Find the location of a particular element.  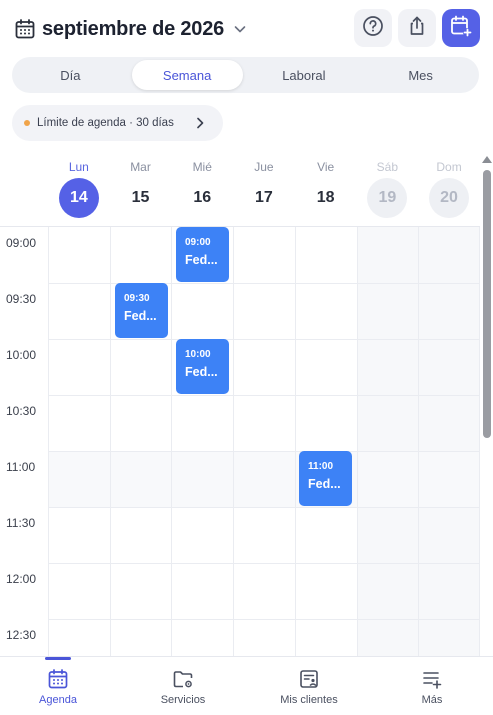

day-name: Dom is located at coordinates (449, 167).